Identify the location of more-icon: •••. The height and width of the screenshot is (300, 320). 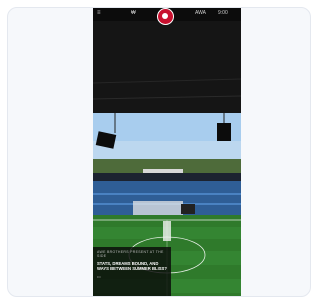
(132, 277).